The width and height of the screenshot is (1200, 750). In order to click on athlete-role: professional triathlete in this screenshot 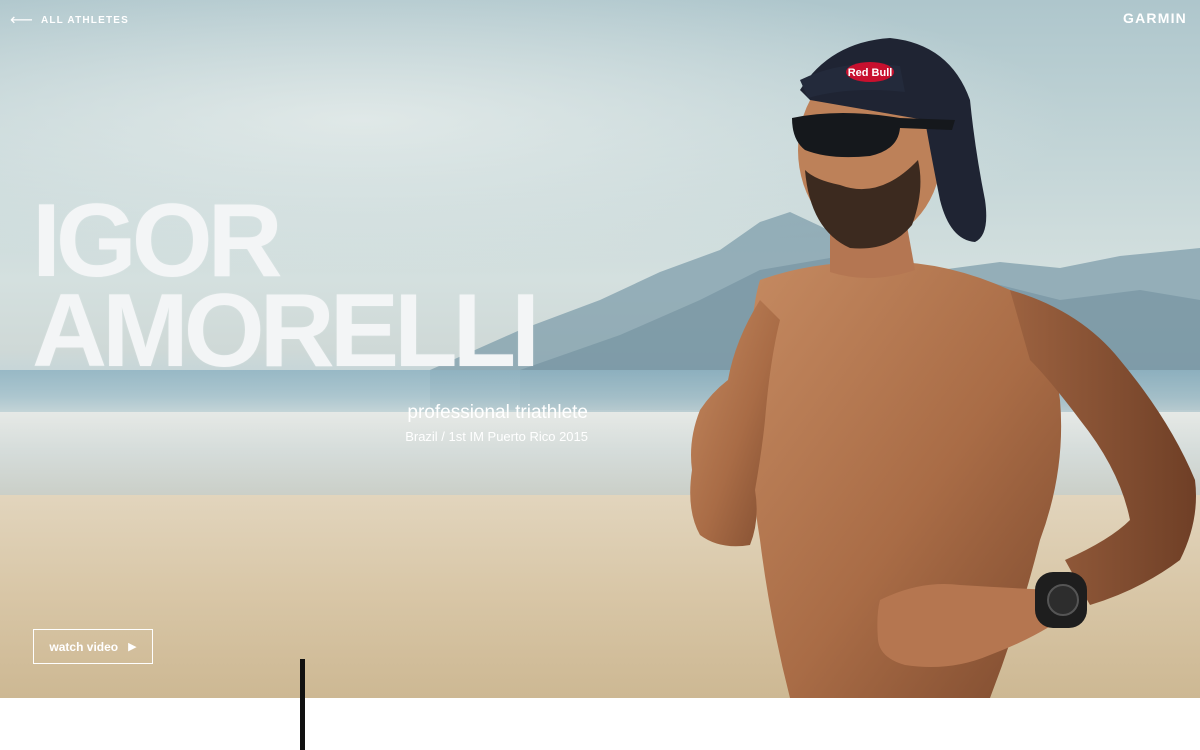, I will do `click(497, 412)`.